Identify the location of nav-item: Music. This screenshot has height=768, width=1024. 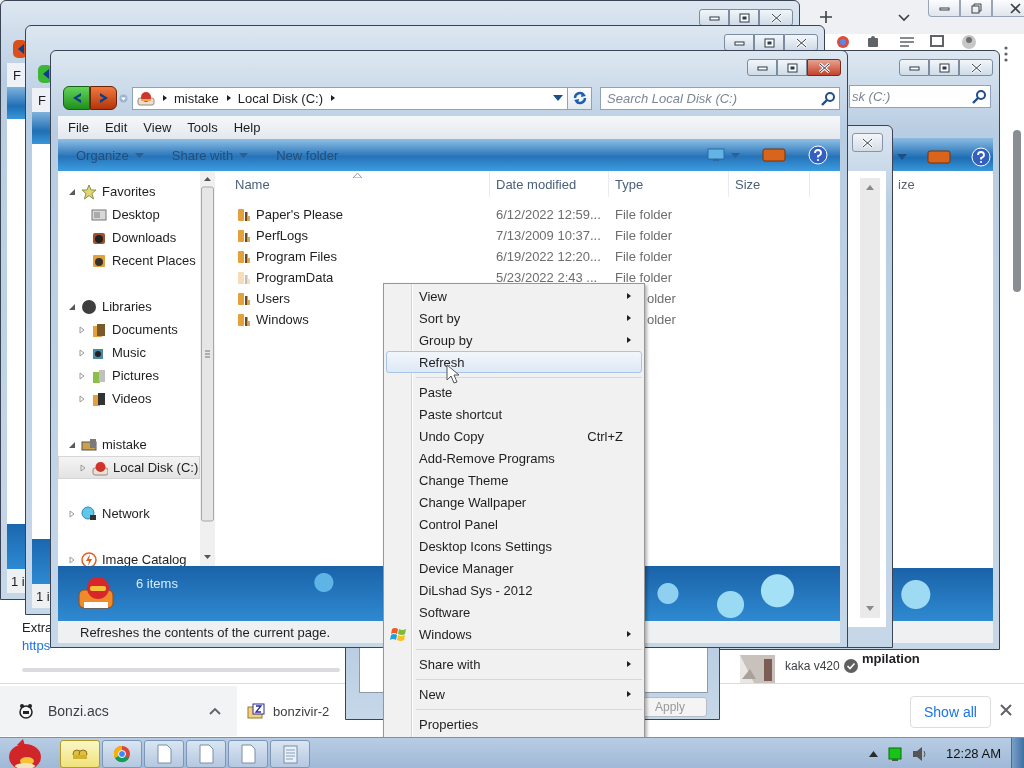
(129, 352).